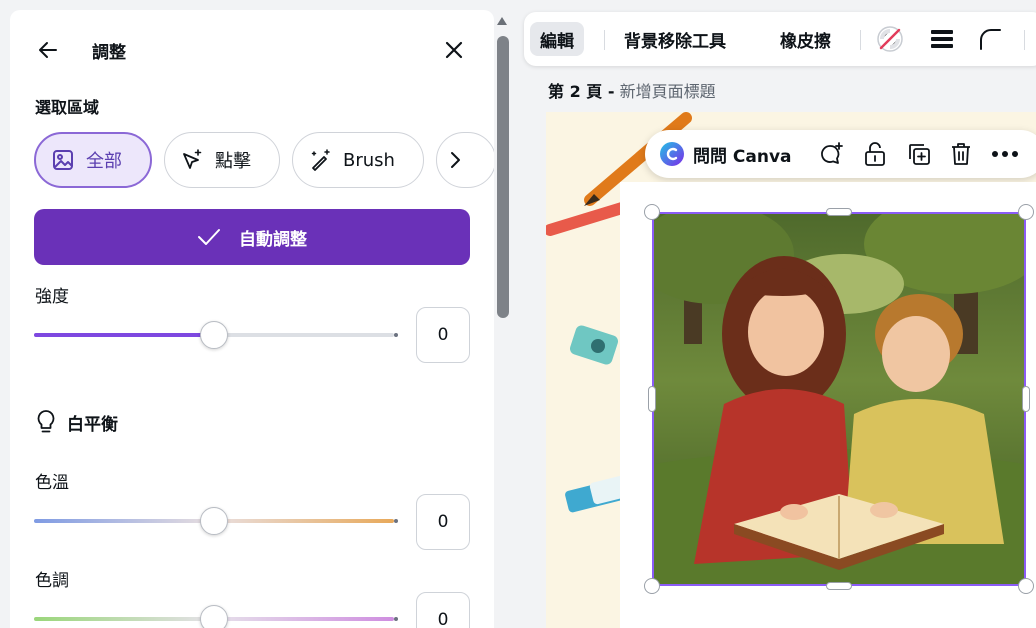 This screenshot has height=628, width=1036. What do you see at coordinates (1005, 154) in the screenshot?
I see `more-options-icon` at bounding box center [1005, 154].